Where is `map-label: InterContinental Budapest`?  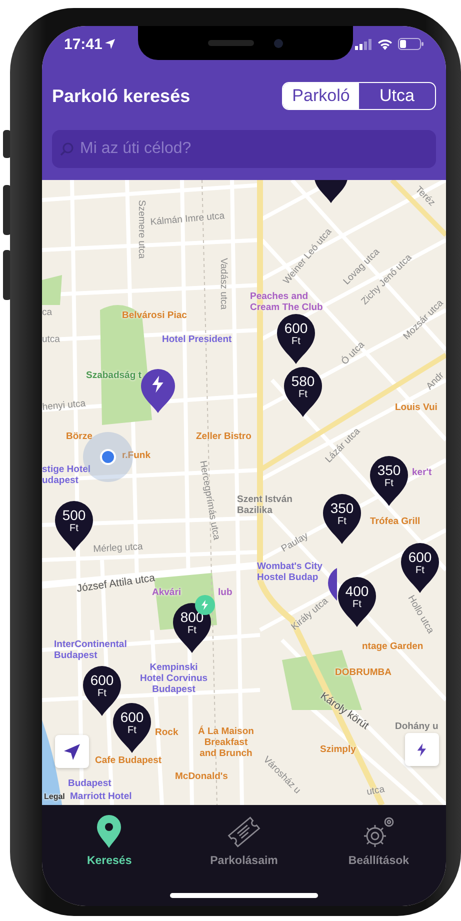 map-label: InterContinental Budapest is located at coordinates (90, 651).